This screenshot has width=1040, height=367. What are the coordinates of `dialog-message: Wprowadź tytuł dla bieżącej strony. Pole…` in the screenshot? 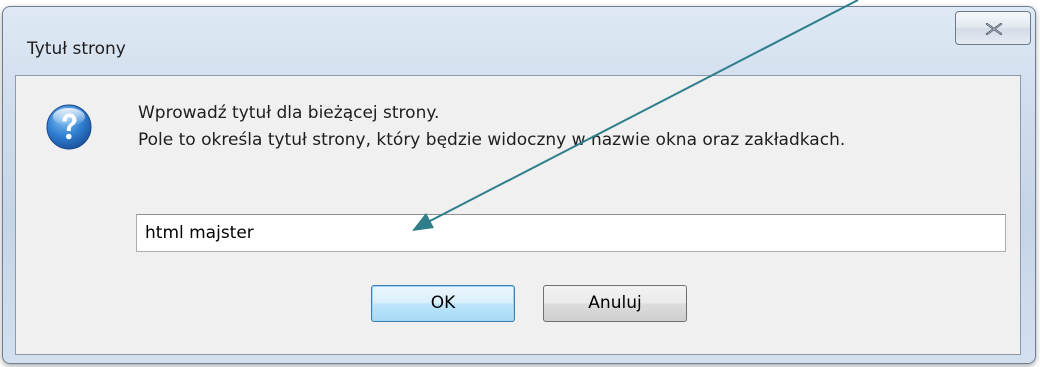 It's located at (491, 127).